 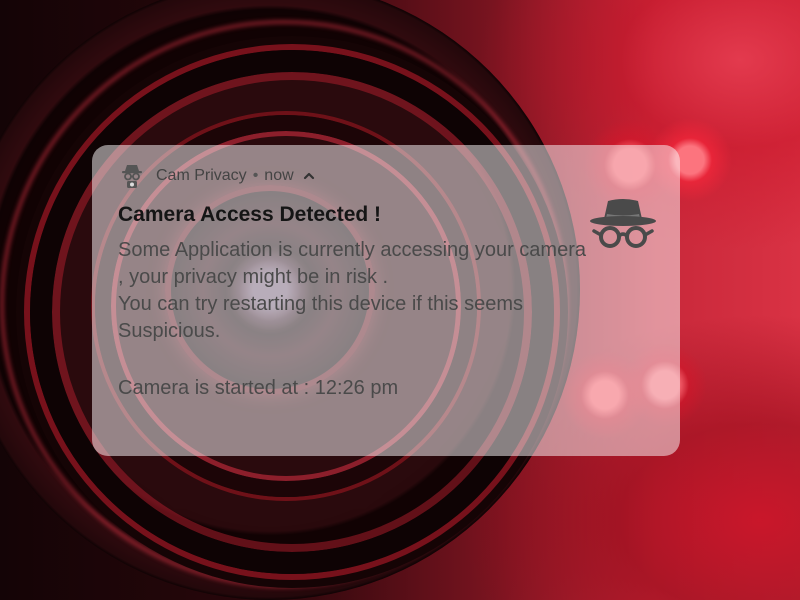 What do you see at coordinates (279, 175) in the screenshot?
I see `notification-time: now` at bounding box center [279, 175].